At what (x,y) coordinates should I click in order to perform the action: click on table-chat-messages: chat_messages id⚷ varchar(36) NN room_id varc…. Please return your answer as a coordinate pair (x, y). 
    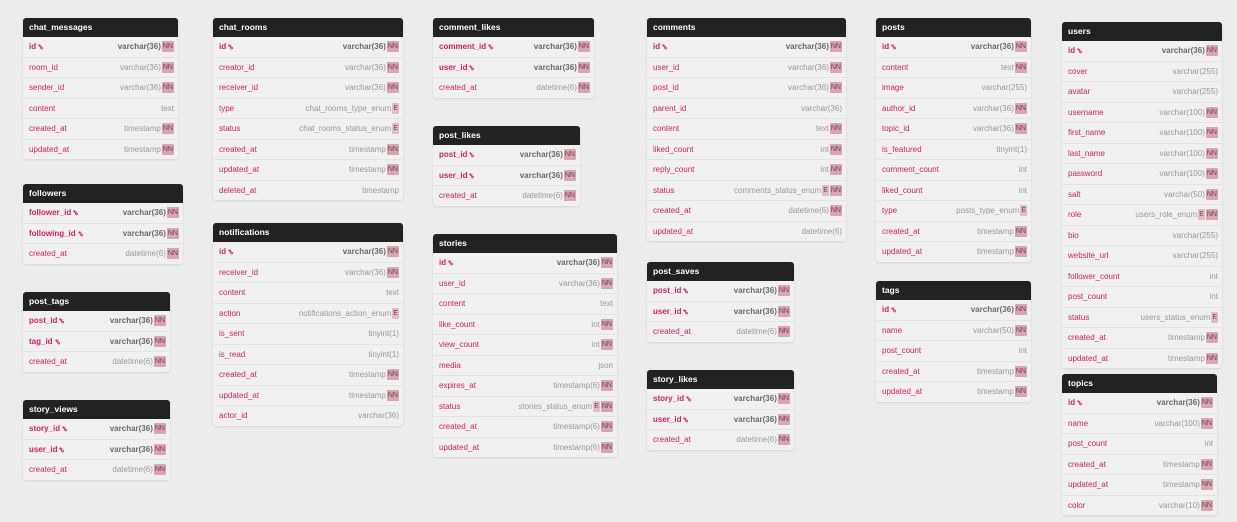
    Looking at the image, I should click on (100, 88).